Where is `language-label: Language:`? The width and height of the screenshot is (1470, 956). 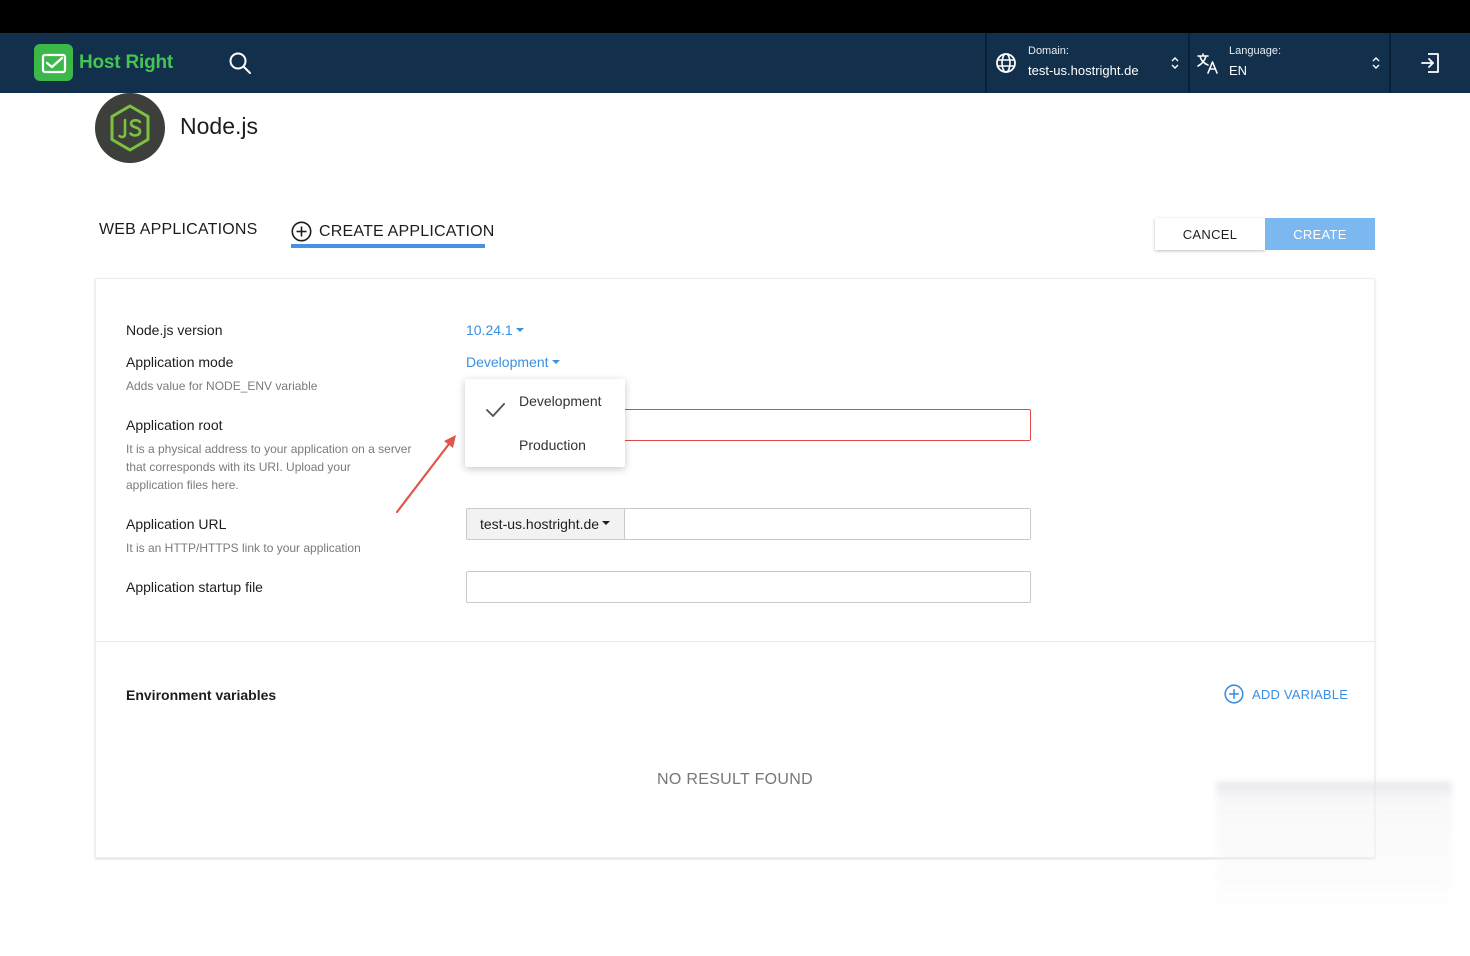 language-label: Language: is located at coordinates (1255, 51).